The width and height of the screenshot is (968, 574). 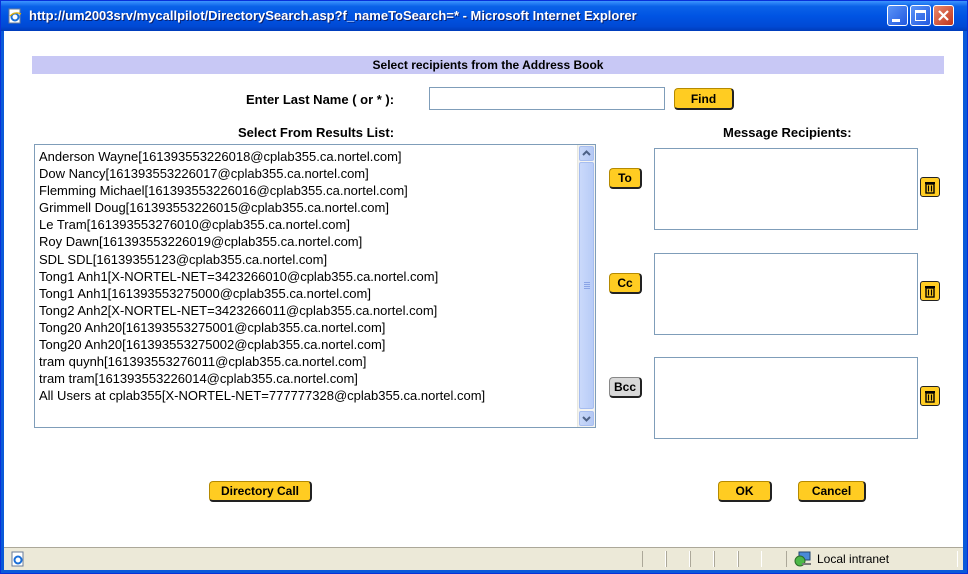 What do you see at coordinates (547, 98) in the screenshot?
I see `last-name-input` at bounding box center [547, 98].